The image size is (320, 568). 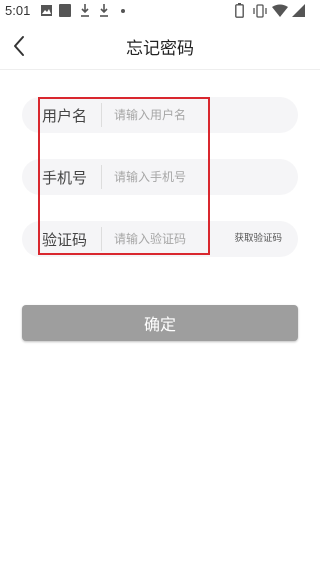 I want to click on get-code-button: 获取验证码, so click(x=258, y=239).